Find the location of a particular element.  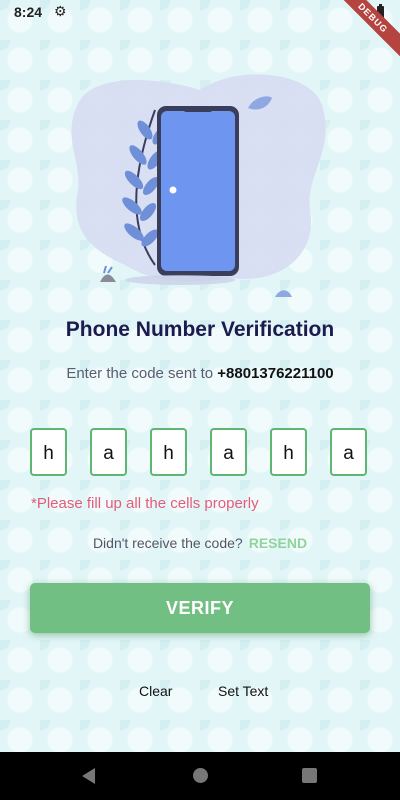

resend-button: RESEND is located at coordinates (278, 543).